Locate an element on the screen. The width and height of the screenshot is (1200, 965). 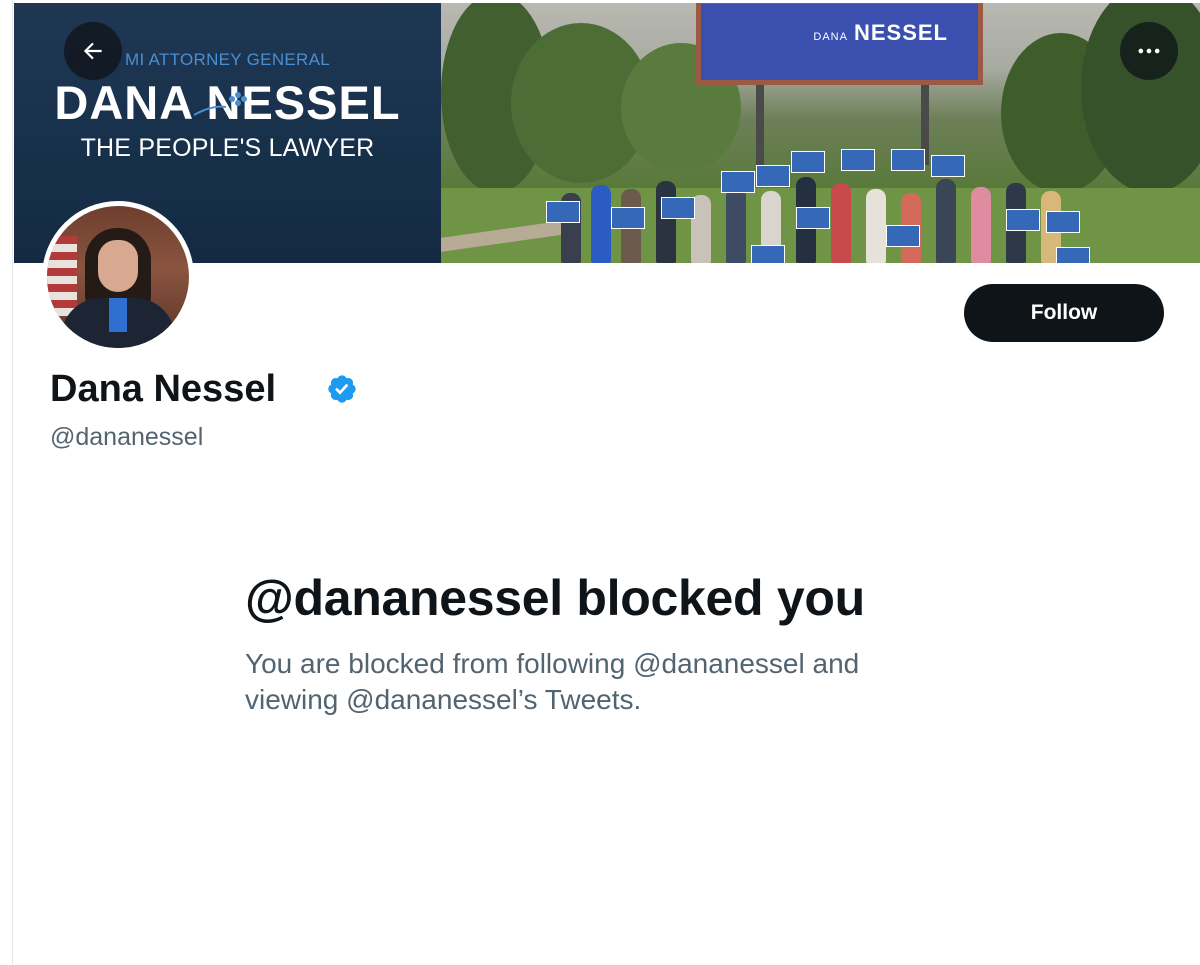
avatar-photo is located at coordinates (118, 277).